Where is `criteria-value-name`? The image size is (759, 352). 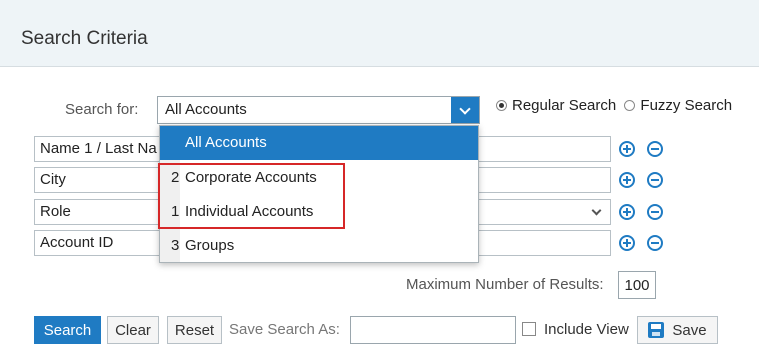 criteria-value-name is located at coordinates (544, 149).